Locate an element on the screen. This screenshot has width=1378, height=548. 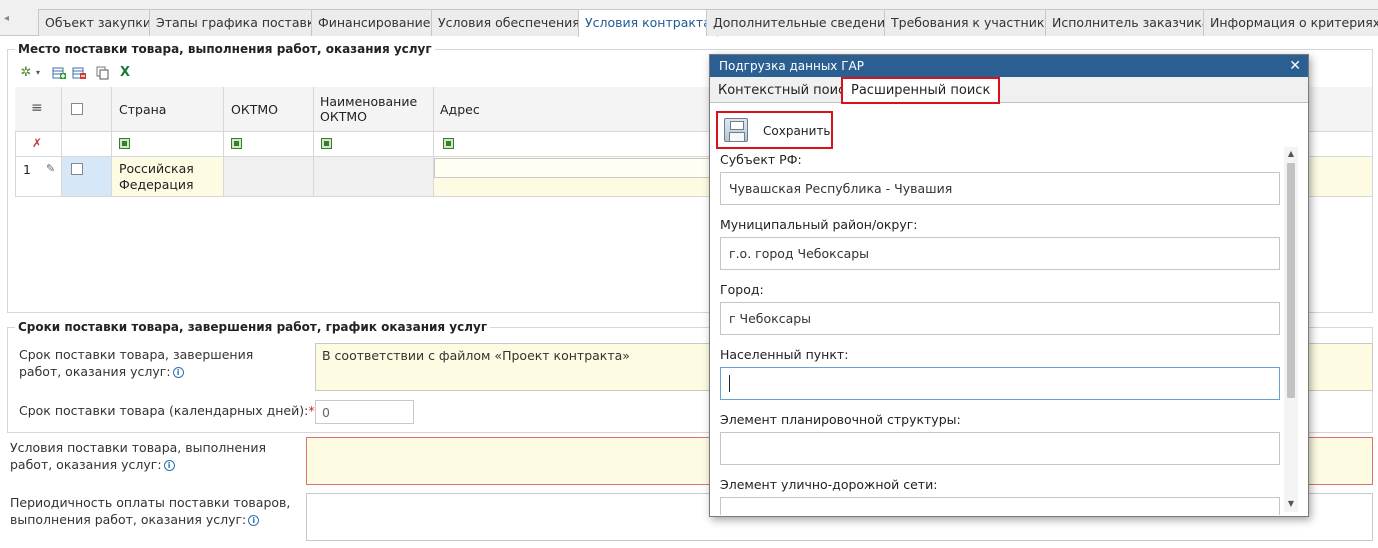
column-header-oktmo-name: Наименование ОКТМО is located at coordinates (374, 109).